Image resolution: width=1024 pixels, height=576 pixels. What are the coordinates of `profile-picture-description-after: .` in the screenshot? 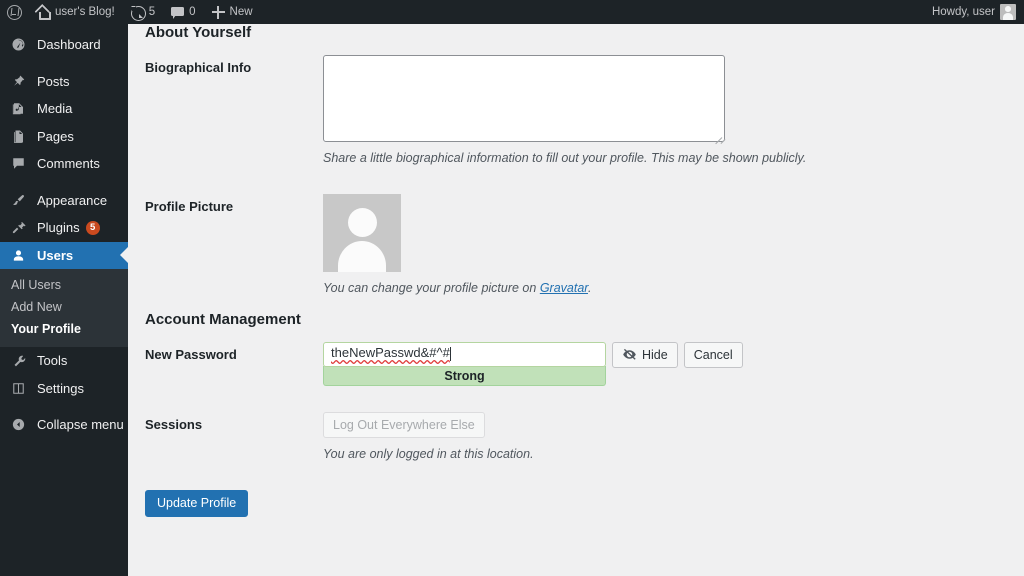 It's located at (589, 287).